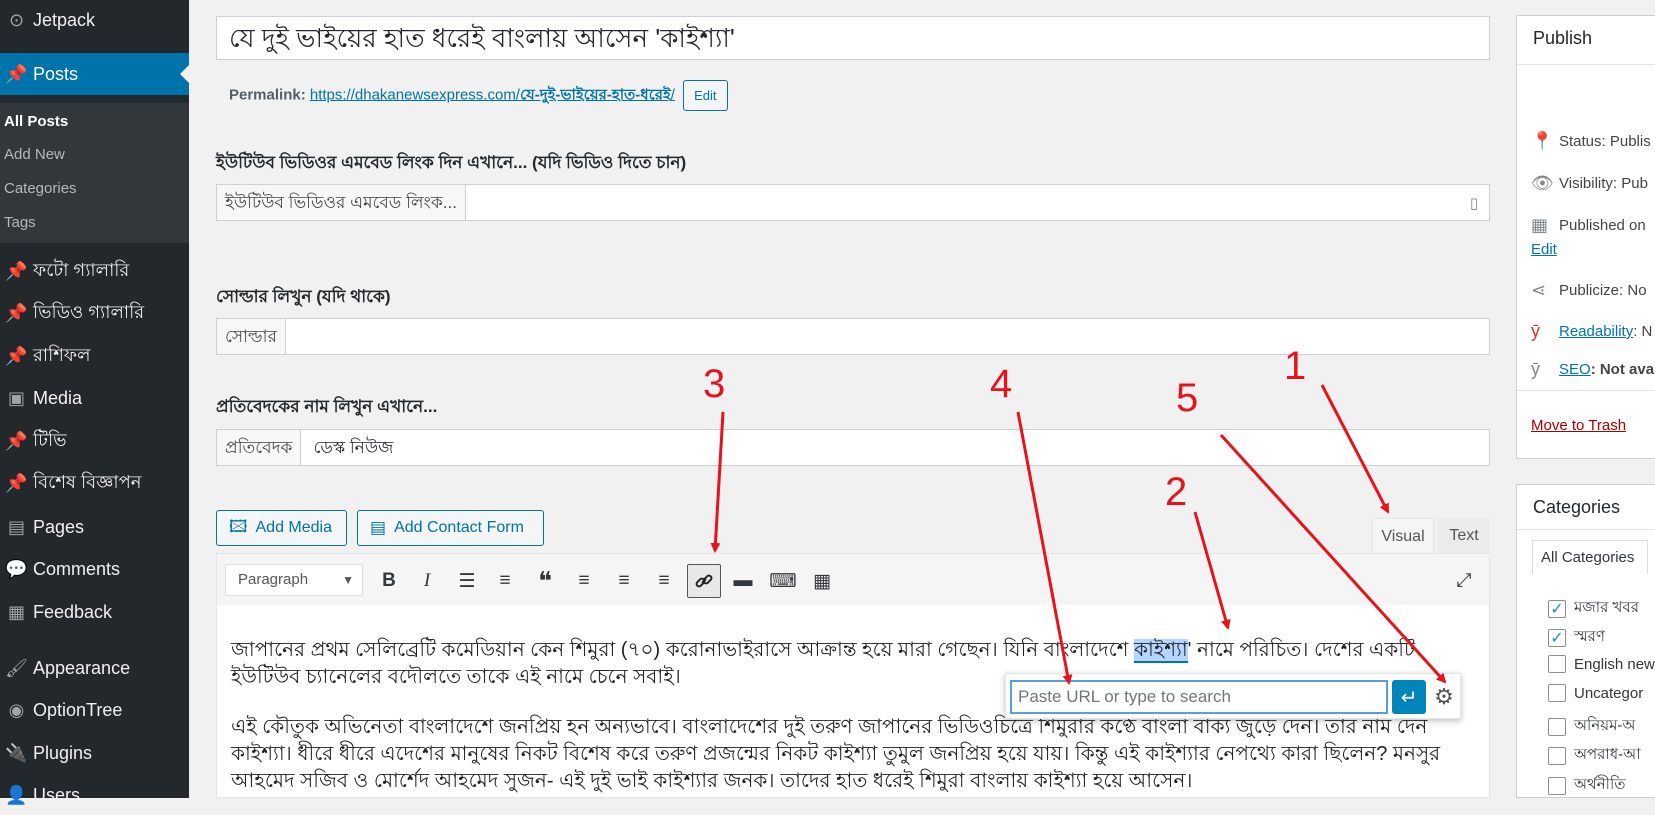 Image resolution: width=1655 pixels, height=815 pixels. Describe the element at coordinates (34, 154) in the screenshot. I see `submenu-add-new: Add New` at that location.